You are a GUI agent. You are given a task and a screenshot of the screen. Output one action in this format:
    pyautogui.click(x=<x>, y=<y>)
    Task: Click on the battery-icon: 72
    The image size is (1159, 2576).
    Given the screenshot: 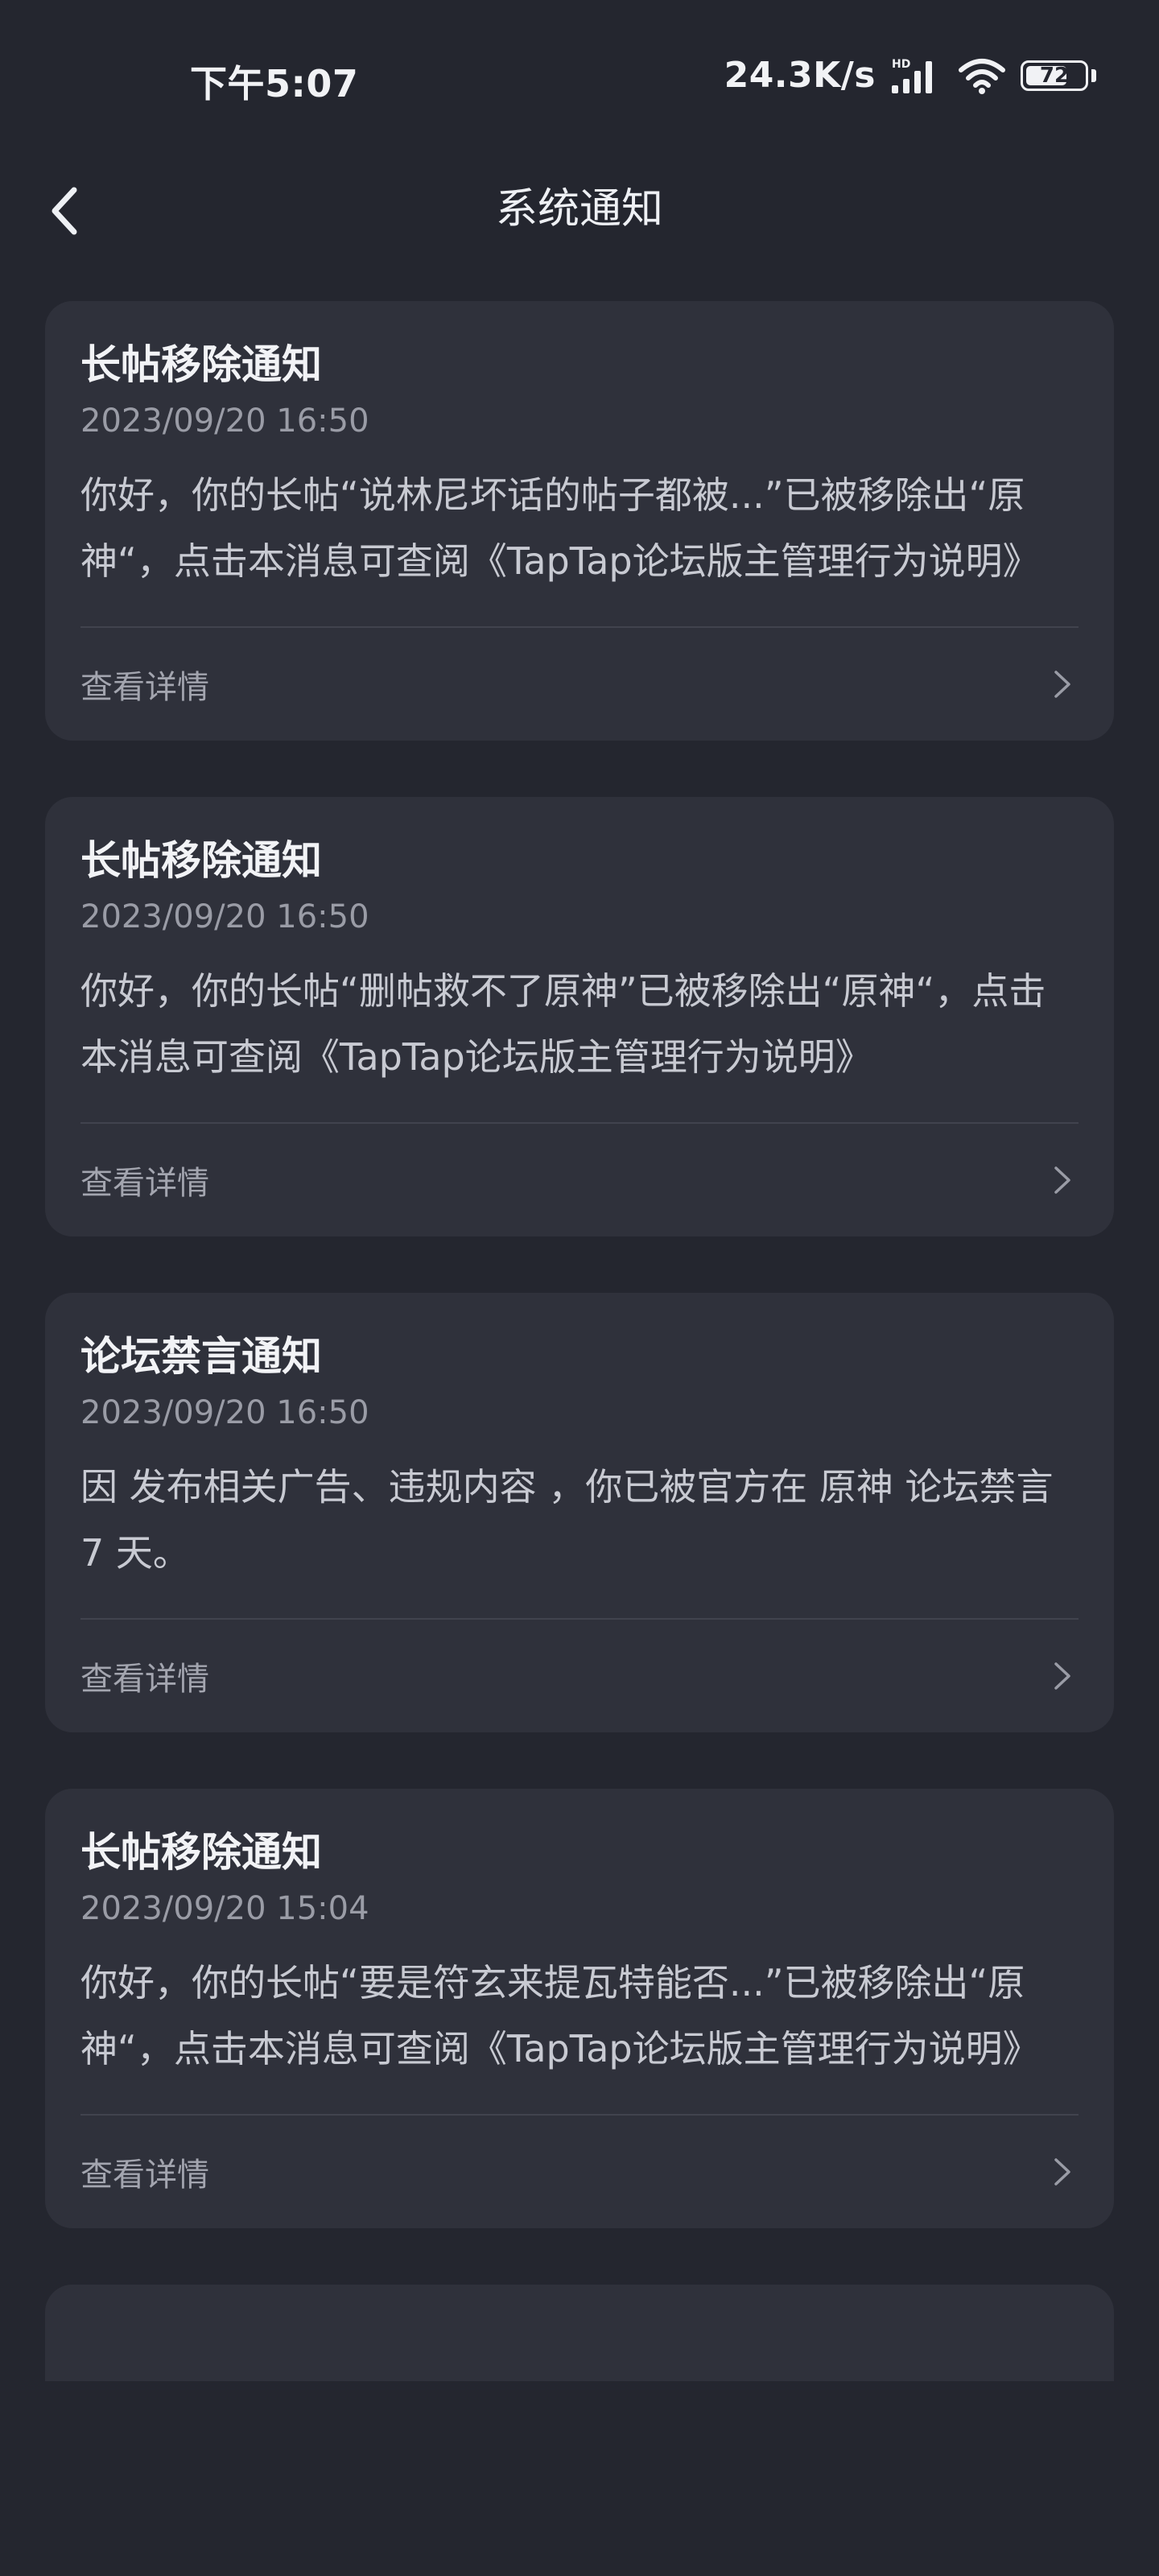 What is the action you would take?
    pyautogui.click(x=1054, y=75)
    